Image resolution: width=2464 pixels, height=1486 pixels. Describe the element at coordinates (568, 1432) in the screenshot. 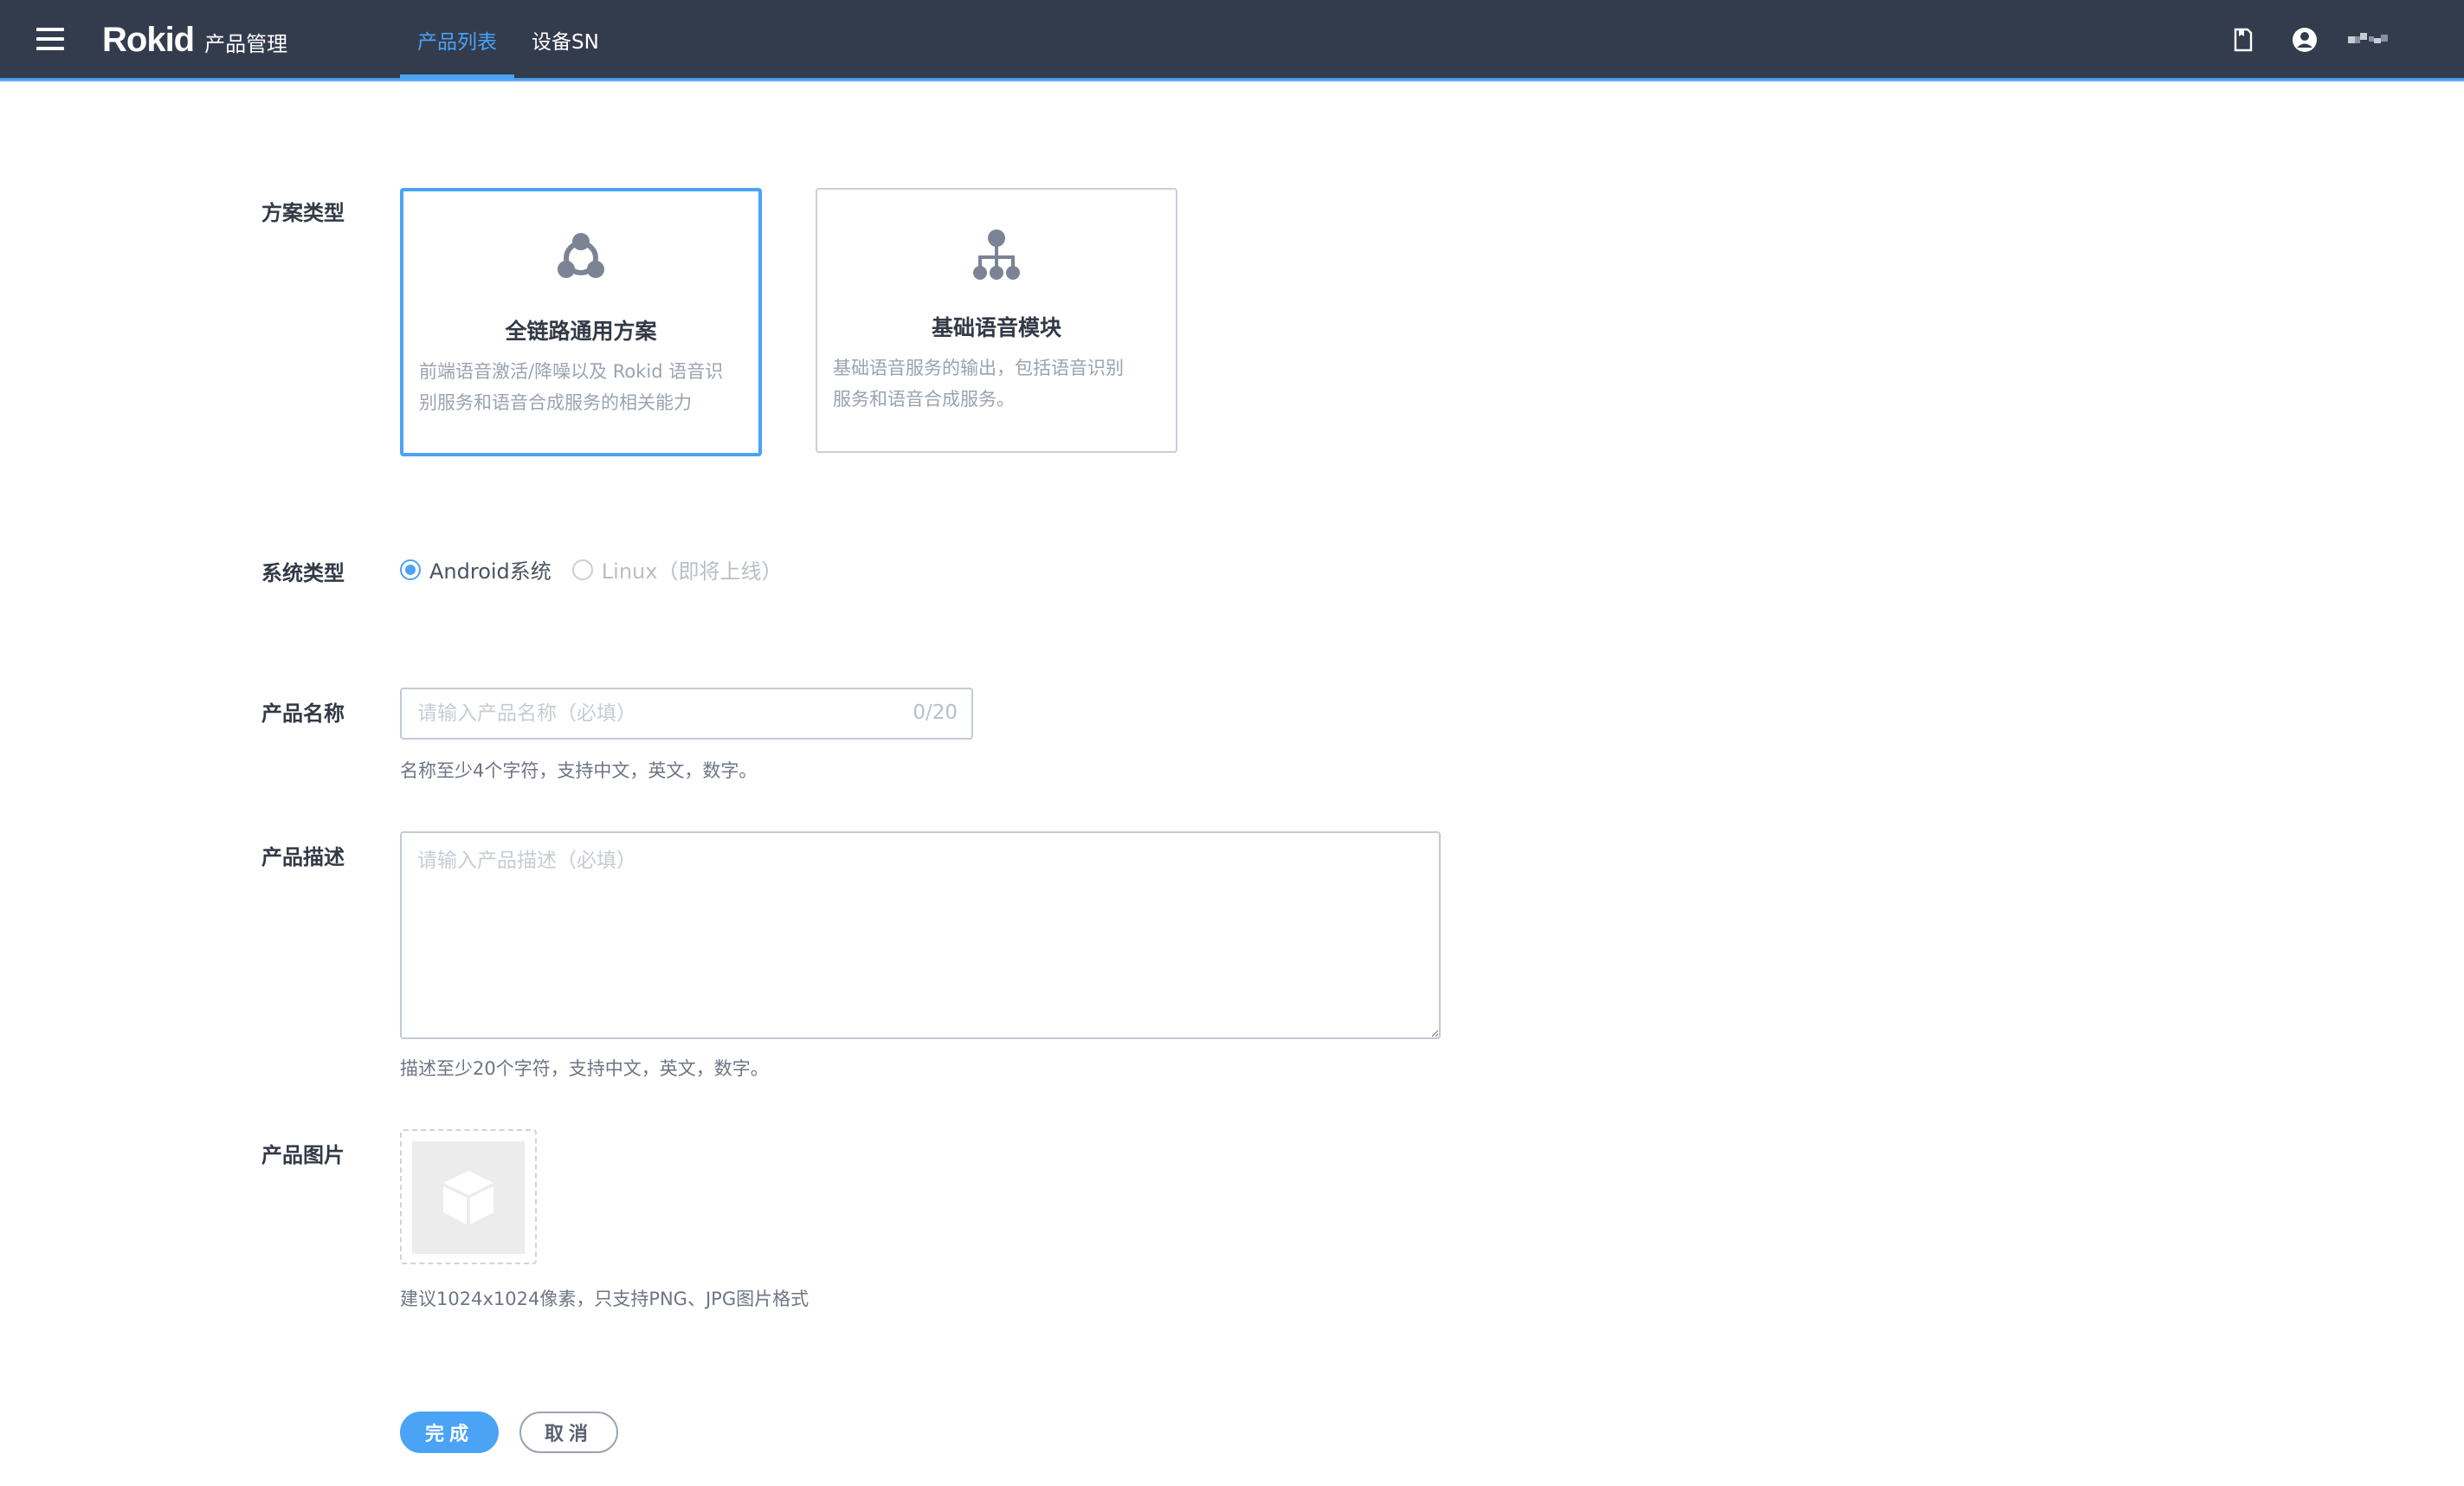

I see `cancel-button: 取消` at that location.